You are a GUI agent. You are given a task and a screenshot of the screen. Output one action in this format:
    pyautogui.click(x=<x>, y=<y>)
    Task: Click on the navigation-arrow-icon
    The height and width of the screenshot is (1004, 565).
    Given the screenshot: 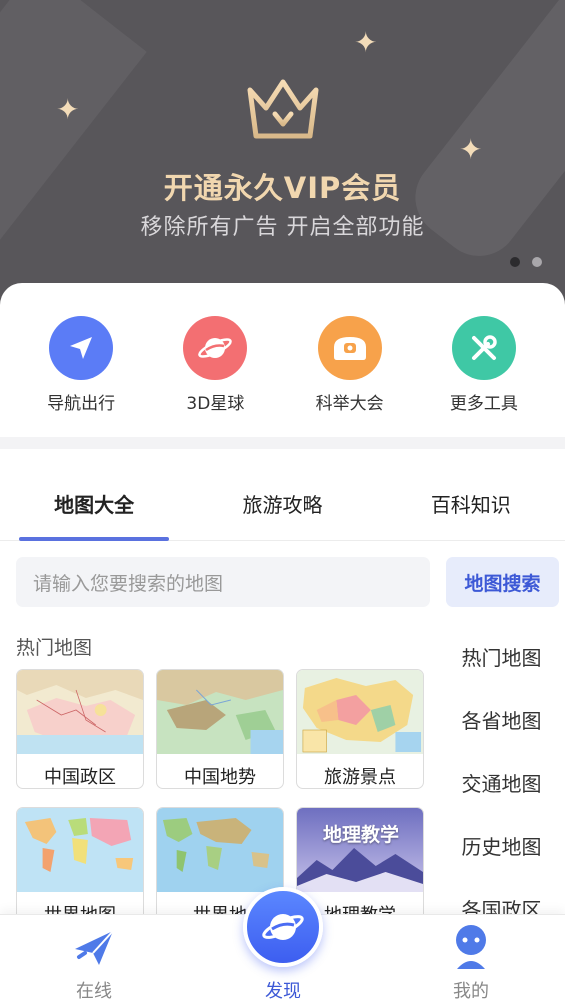 What is the action you would take?
    pyautogui.click(x=81, y=348)
    